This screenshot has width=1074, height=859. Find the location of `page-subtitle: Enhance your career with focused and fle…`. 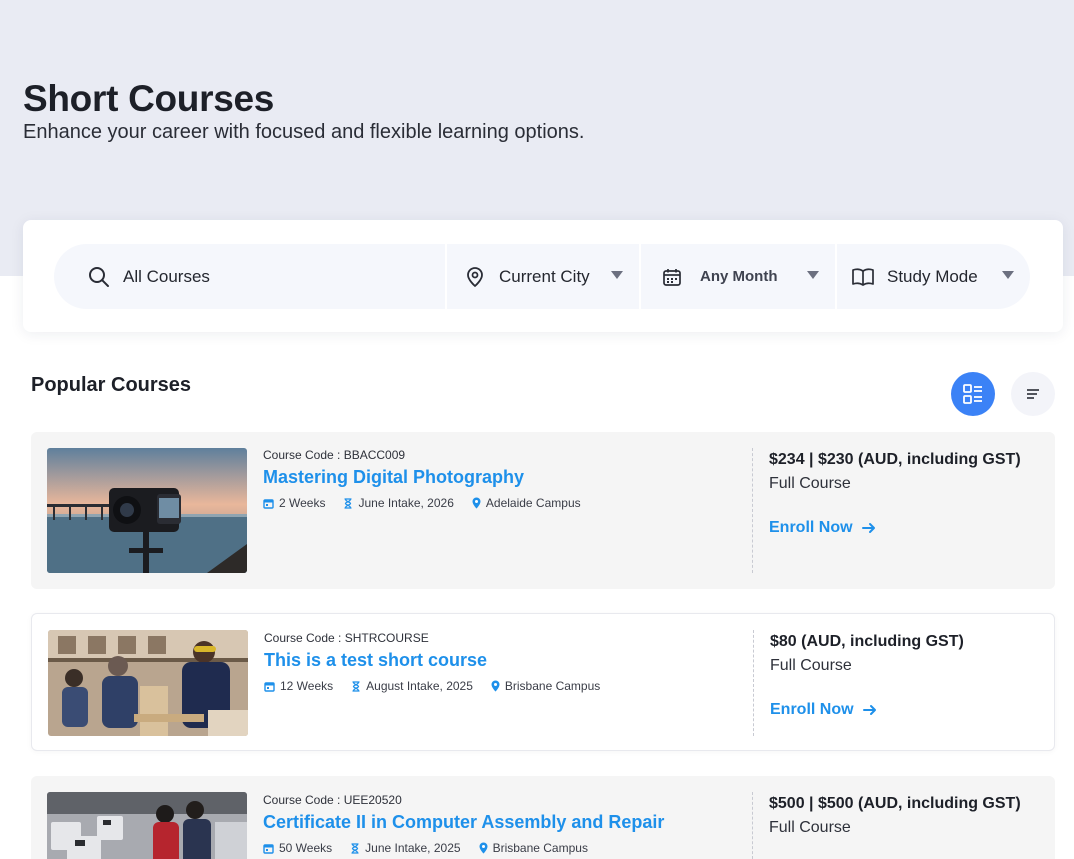

page-subtitle: Enhance your career with focused and fle… is located at coordinates (304, 132).